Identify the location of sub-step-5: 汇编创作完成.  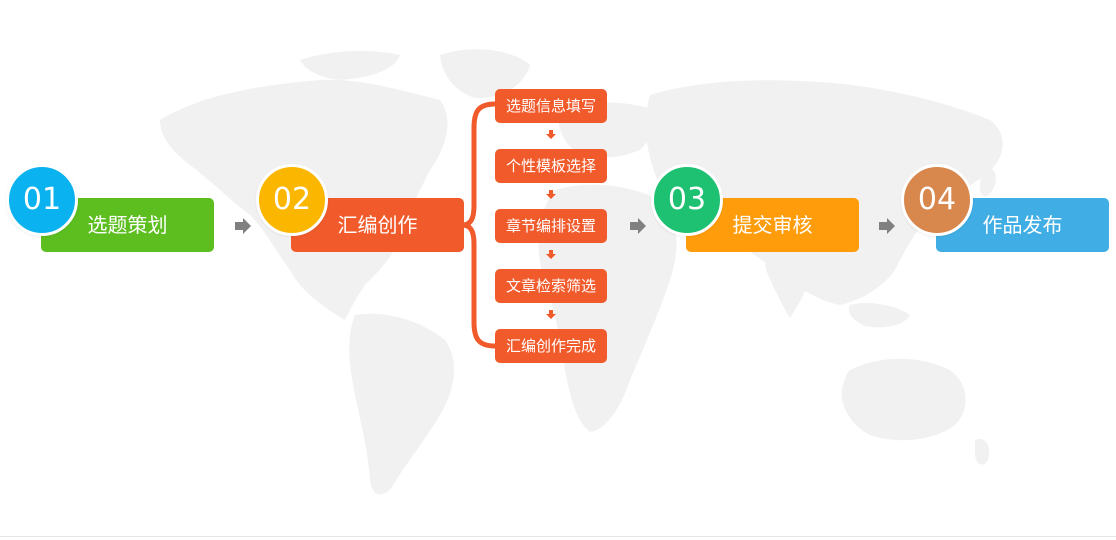
(551, 346).